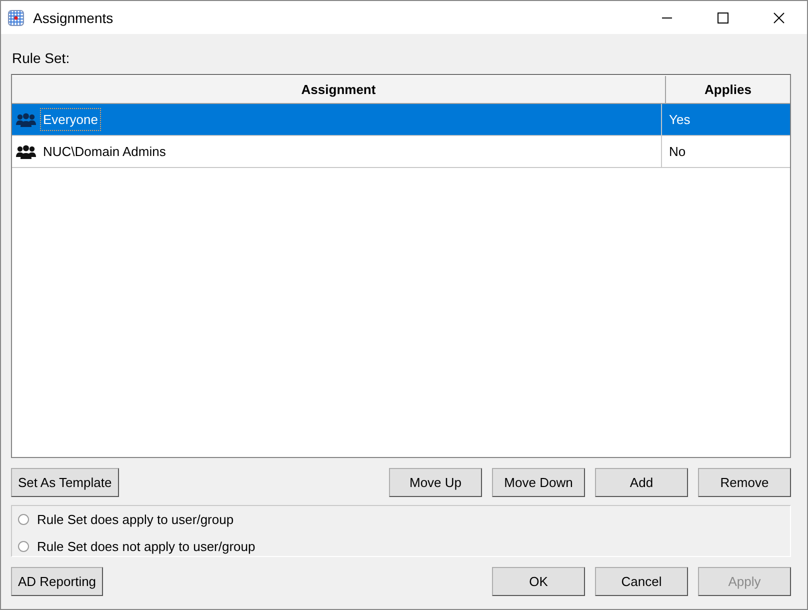  I want to click on list-action-button: Move Down, so click(538, 482).